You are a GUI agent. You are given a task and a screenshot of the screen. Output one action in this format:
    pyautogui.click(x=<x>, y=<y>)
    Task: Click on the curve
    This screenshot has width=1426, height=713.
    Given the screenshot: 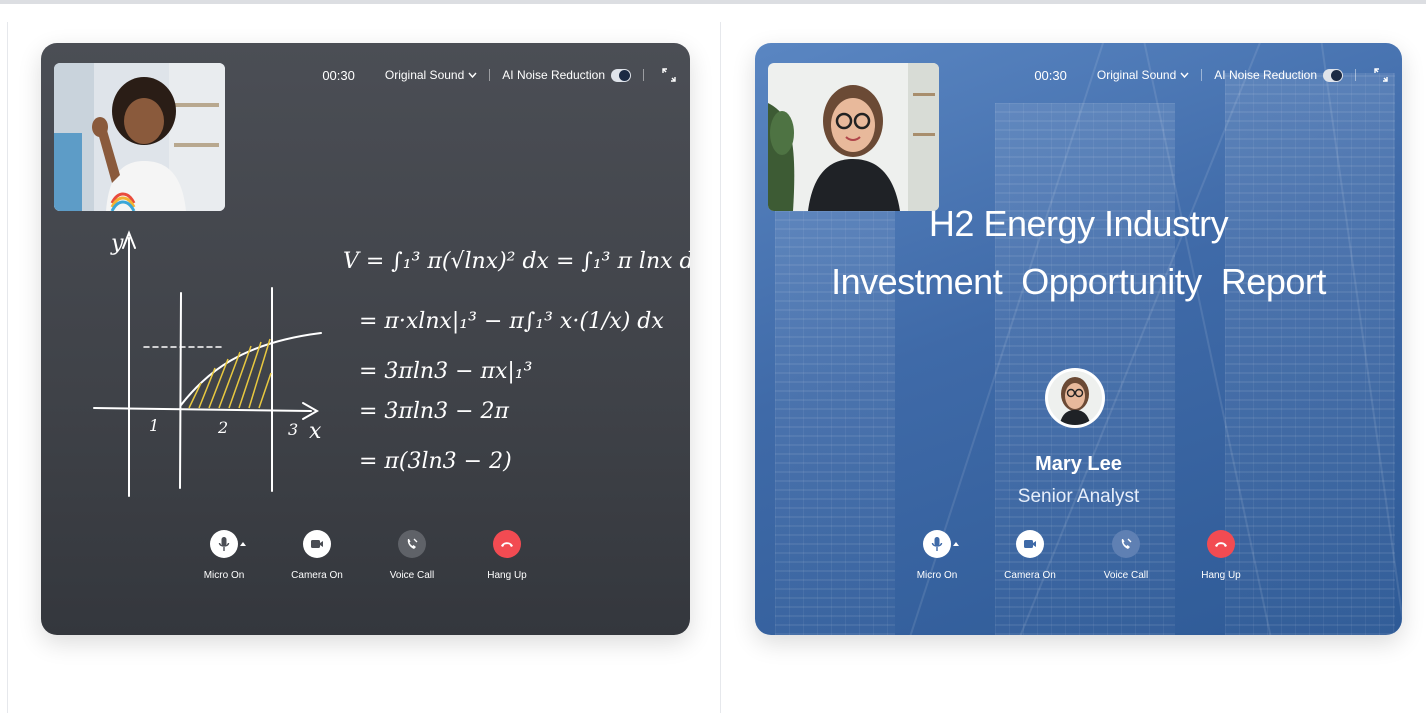 What is the action you would take?
    pyautogui.click(x=251, y=369)
    